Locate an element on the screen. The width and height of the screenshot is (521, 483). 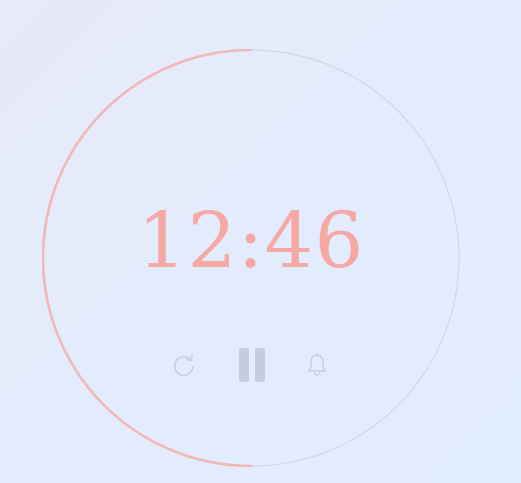
refresh-icon is located at coordinates (183, 365).